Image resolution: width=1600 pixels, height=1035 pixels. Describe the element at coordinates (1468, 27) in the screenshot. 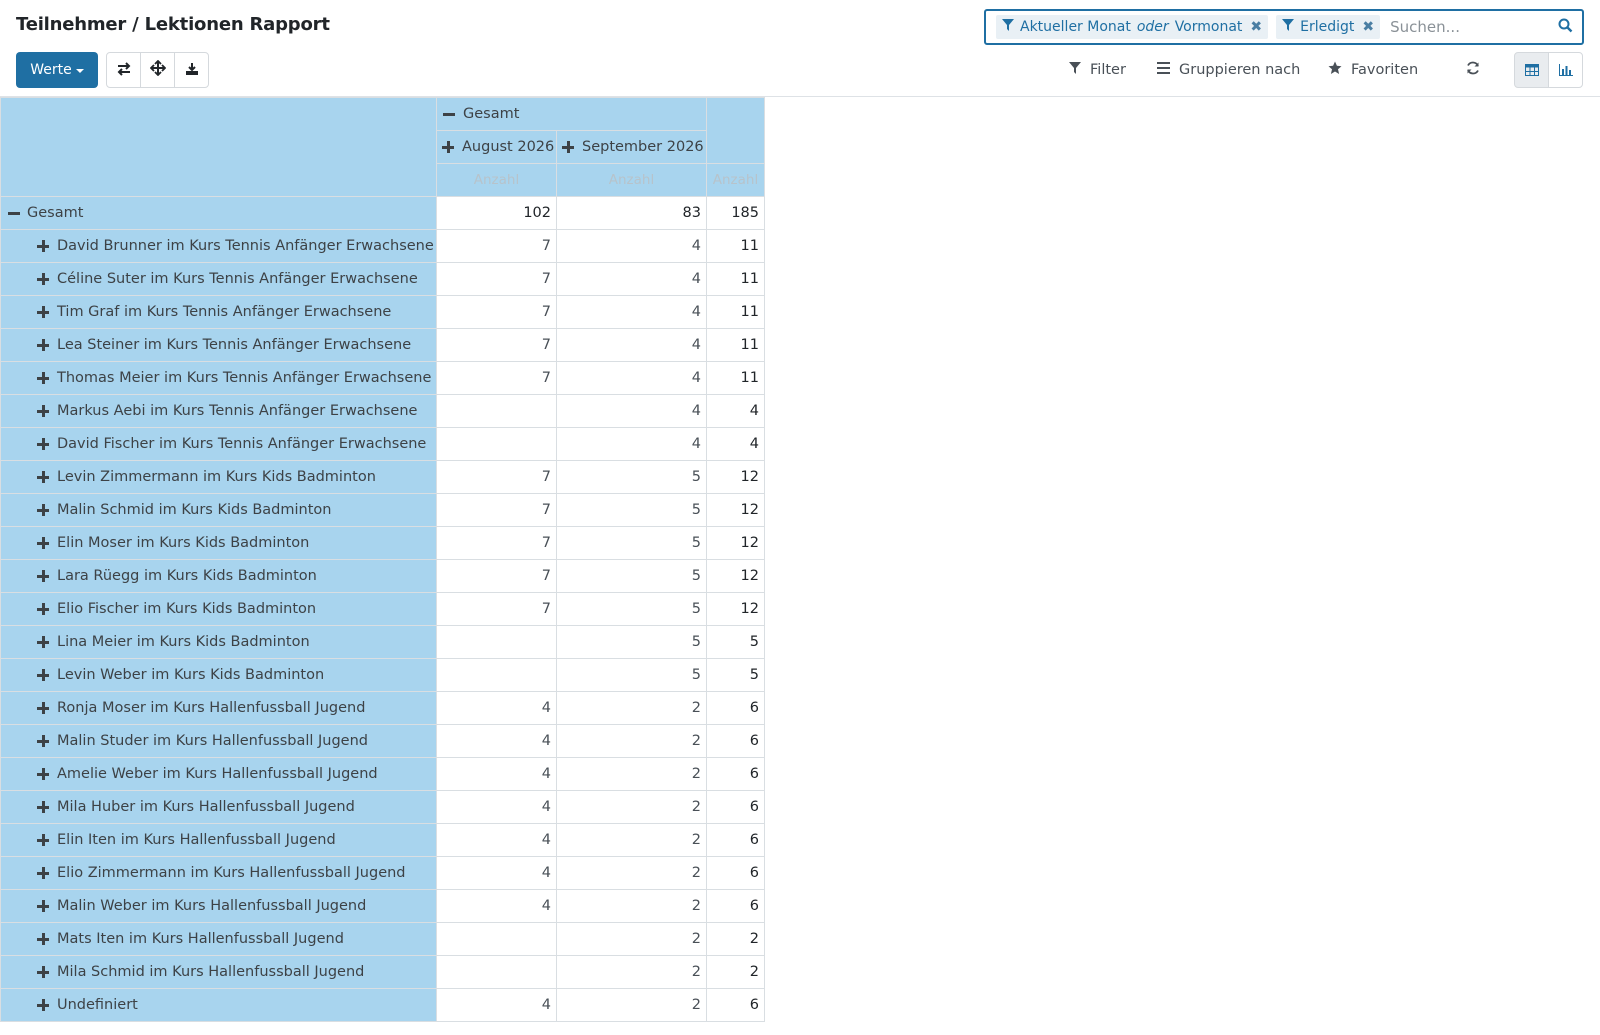

I see `search-input` at that location.